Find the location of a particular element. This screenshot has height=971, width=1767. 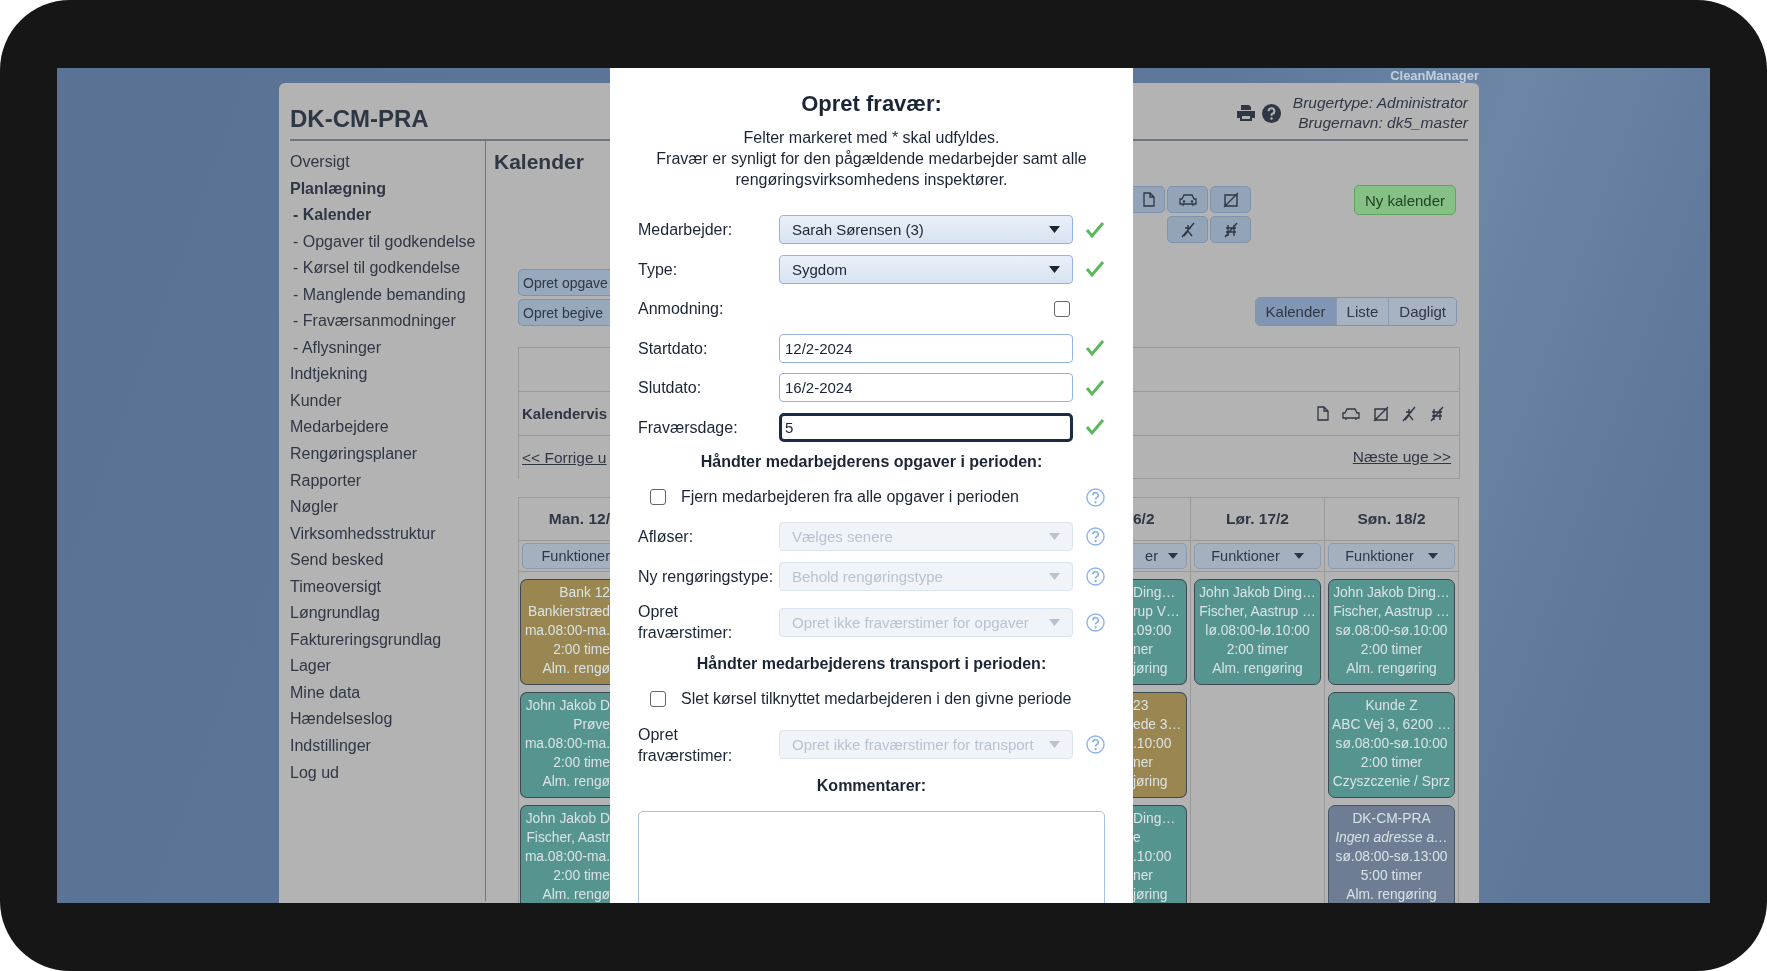

field-label: Anmodning: is located at coordinates (681, 309).